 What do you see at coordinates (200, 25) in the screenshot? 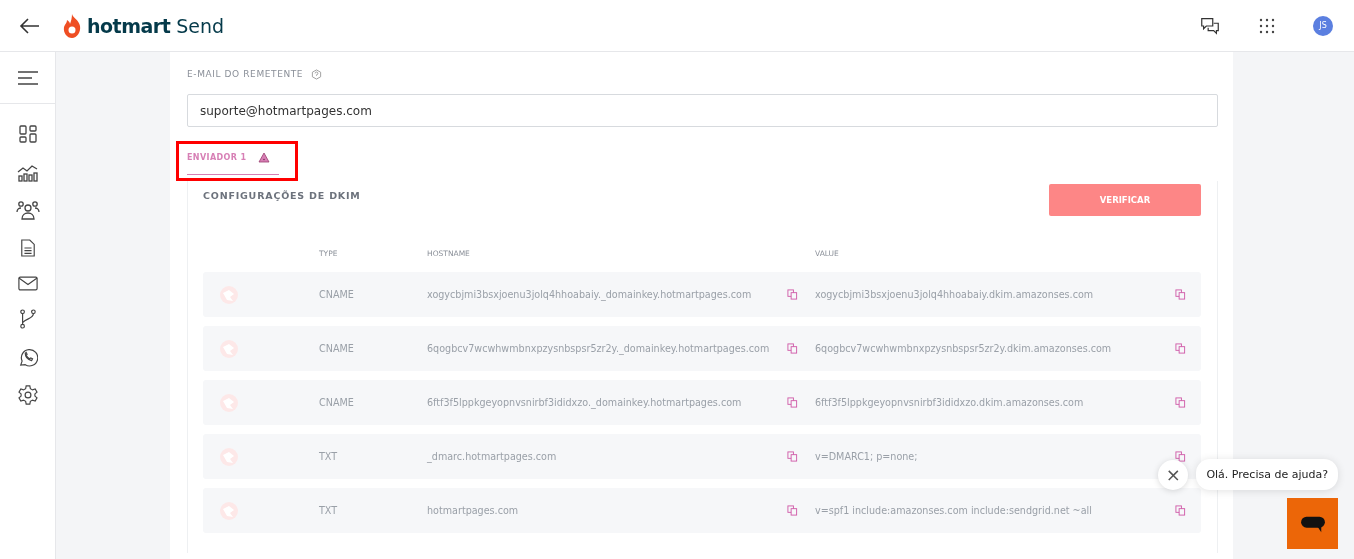
I see `product-name: Send` at bounding box center [200, 25].